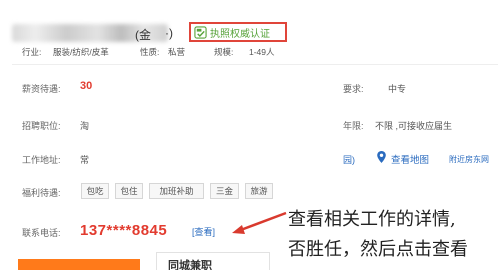 Image resolution: width=500 pixels, height=270 pixels. What do you see at coordinates (41, 193) in the screenshot?
I see `welfare-label: 福利待遇:` at bounding box center [41, 193].